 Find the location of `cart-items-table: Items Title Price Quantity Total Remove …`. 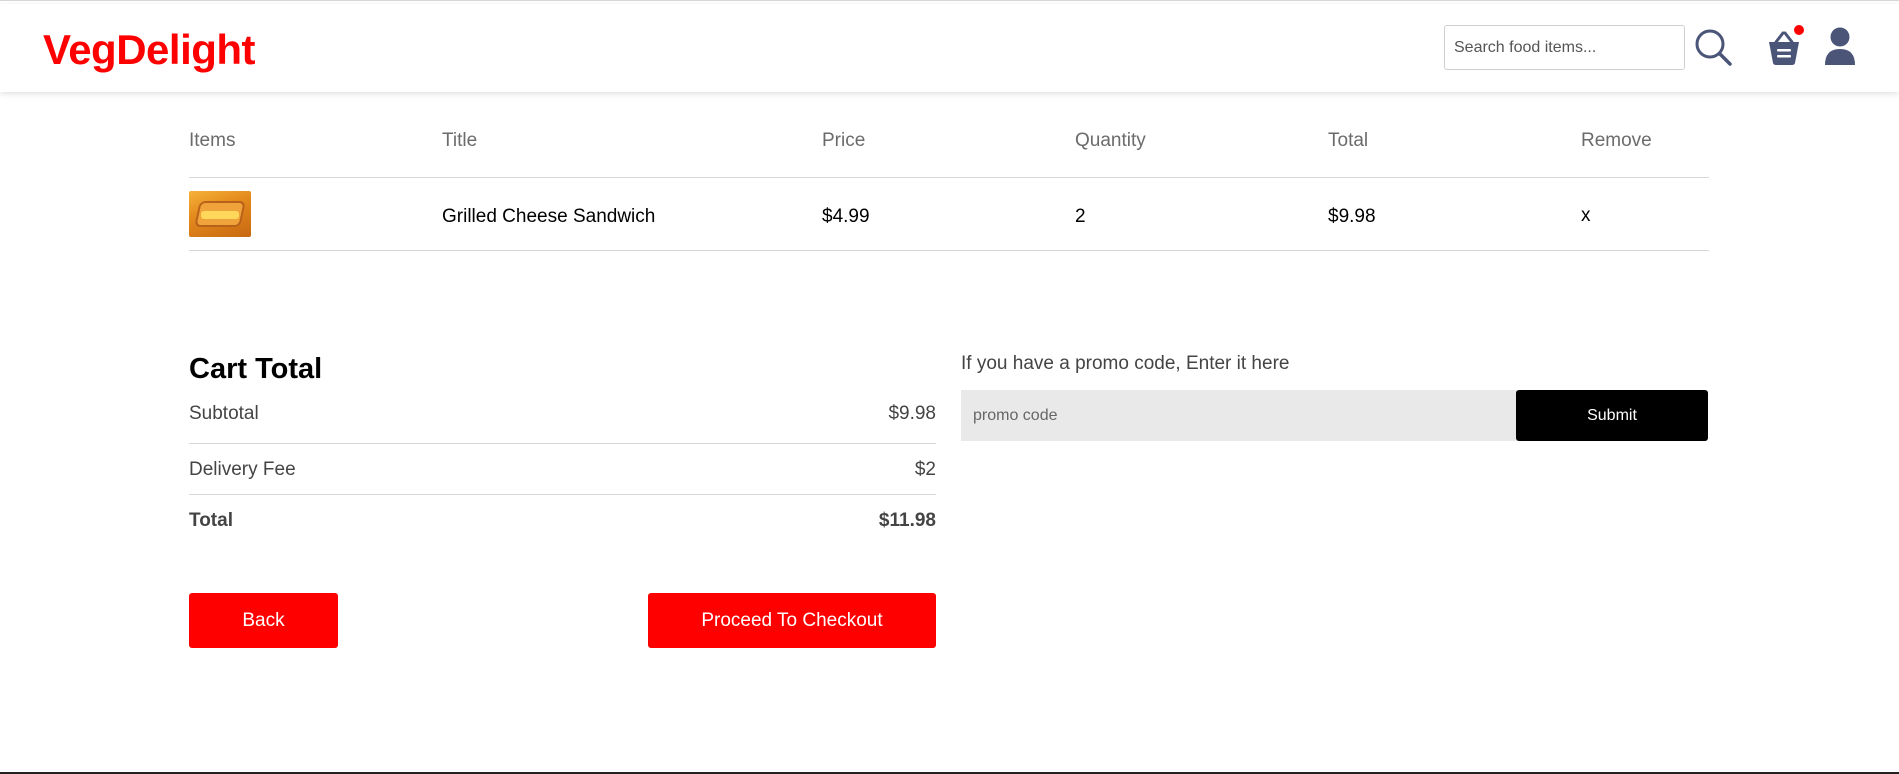

cart-items-table: Items Title Price Quantity Total Remove … is located at coordinates (949, 183).